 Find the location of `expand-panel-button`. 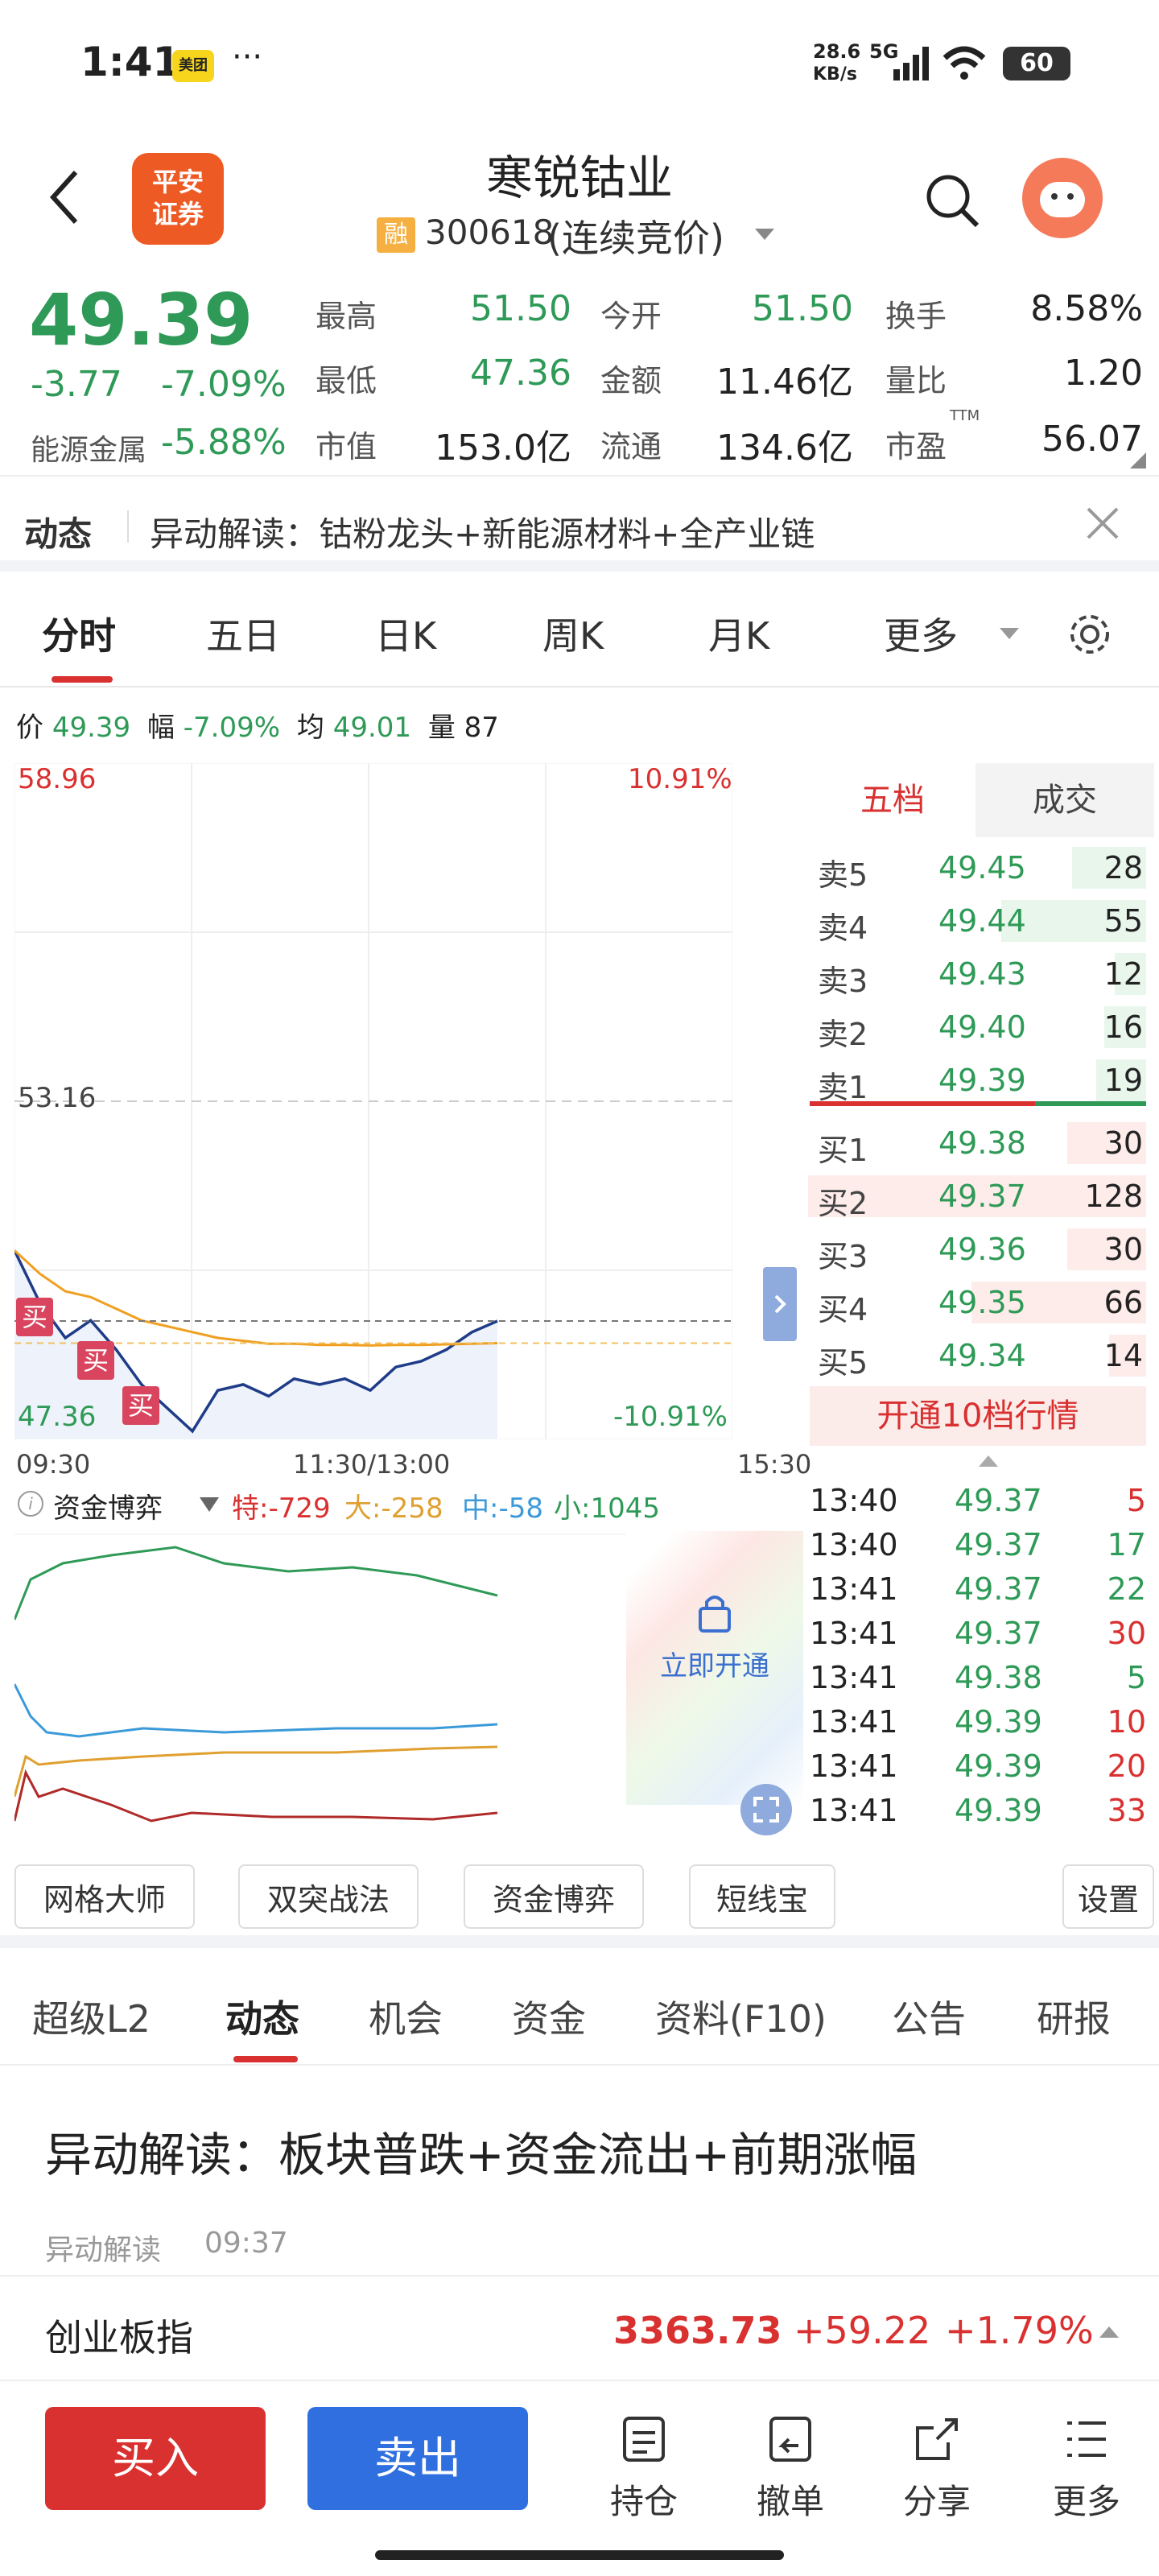

expand-panel-button is located at coordinates (780, 1304).